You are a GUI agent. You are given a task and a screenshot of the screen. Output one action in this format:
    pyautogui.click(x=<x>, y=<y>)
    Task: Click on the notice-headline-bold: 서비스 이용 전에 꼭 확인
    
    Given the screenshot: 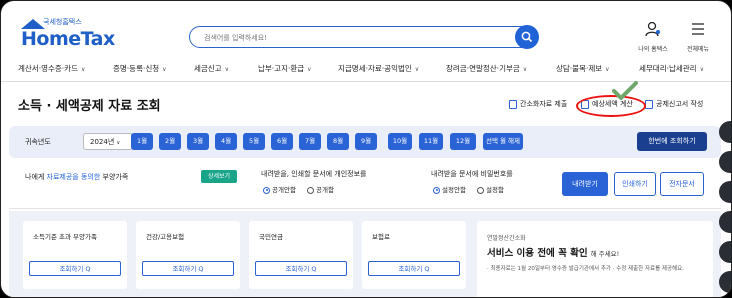 What is the action you would take?
    pyautogui.click(x=537, y=253)
    